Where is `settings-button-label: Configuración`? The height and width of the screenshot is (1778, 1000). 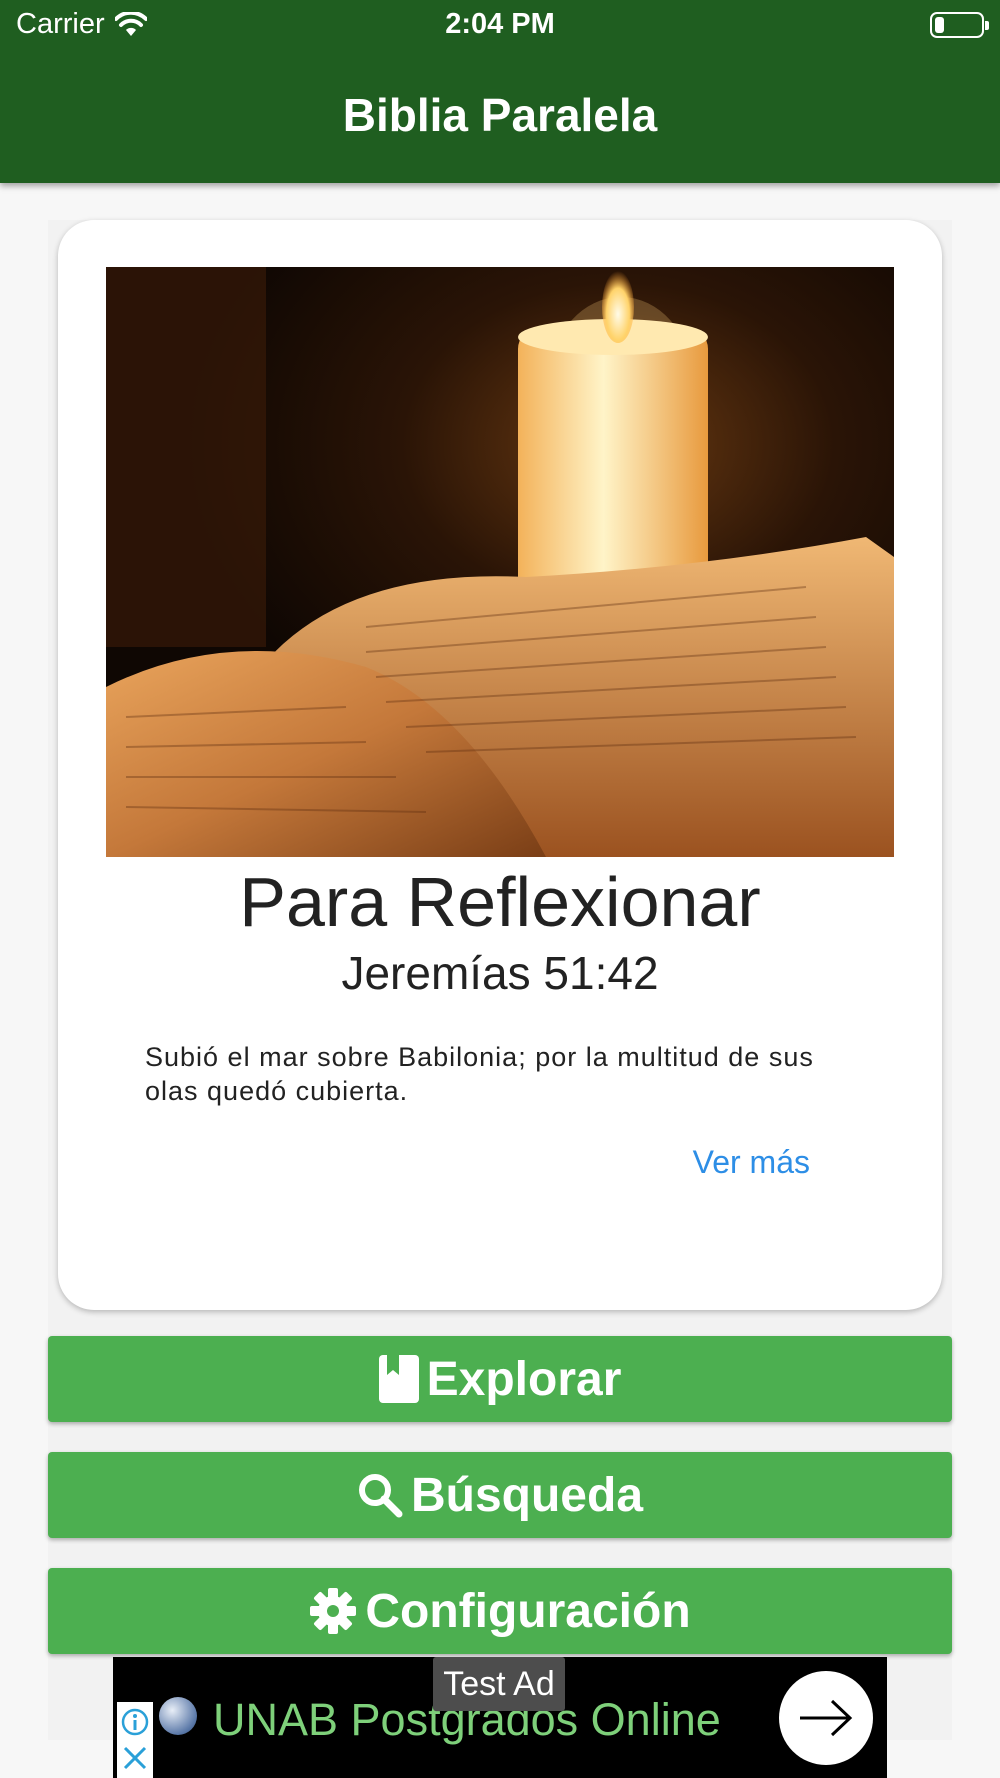
settings-button-label: Configuración is located at coordinates (528, 1611).